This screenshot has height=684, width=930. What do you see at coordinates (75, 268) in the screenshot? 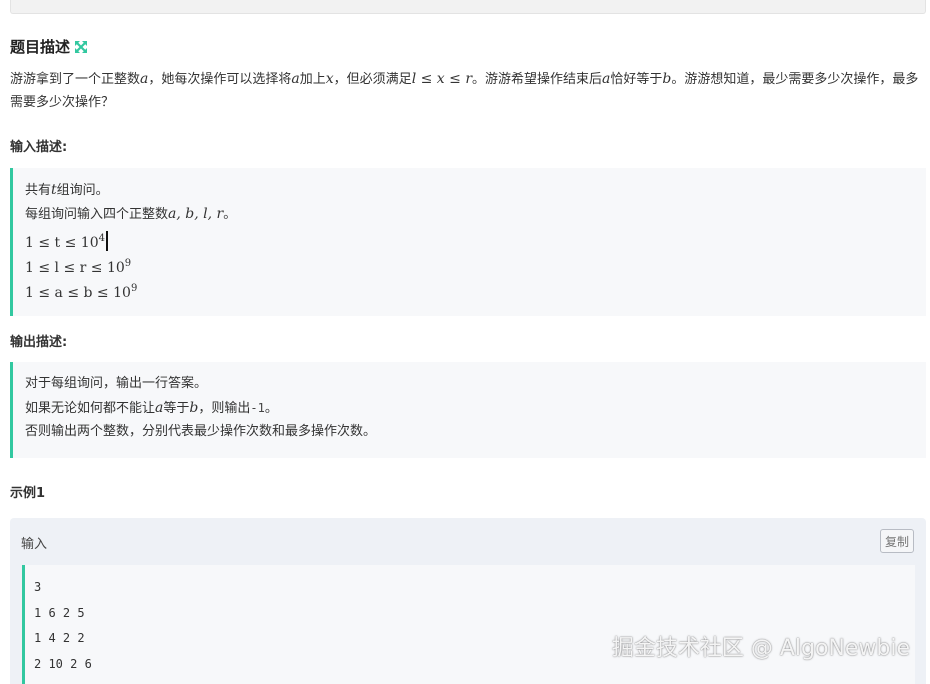
I see `math: 1 ≤ l ≤ r ≤ 10` at bounding box center [75, 268].